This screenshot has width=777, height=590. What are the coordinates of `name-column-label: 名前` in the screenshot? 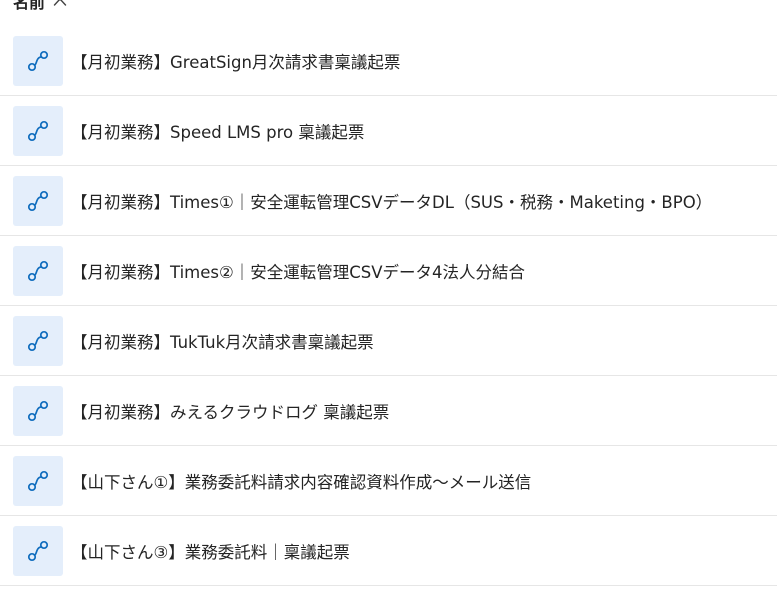 It's located at (29, 6).